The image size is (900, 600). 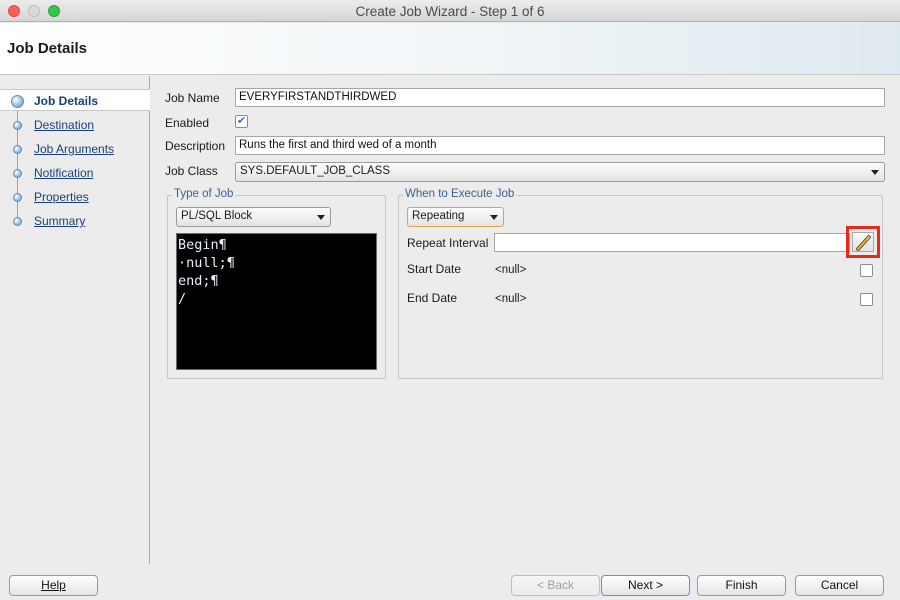 I want to click on finish-button-label: Finish, so click(x=741, y=585).